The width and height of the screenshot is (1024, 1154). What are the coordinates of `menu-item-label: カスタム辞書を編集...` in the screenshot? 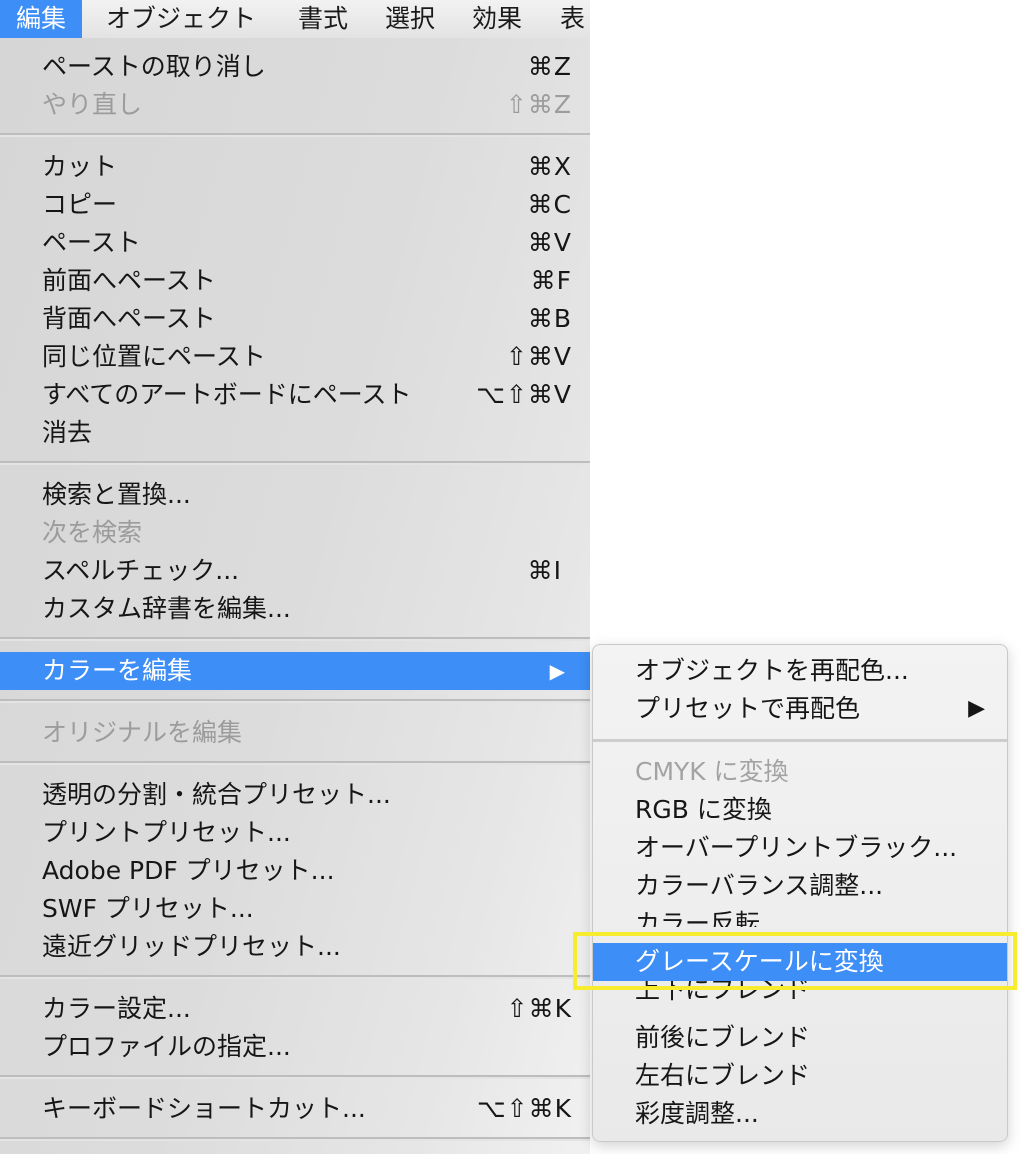 It's located at (166, 608).